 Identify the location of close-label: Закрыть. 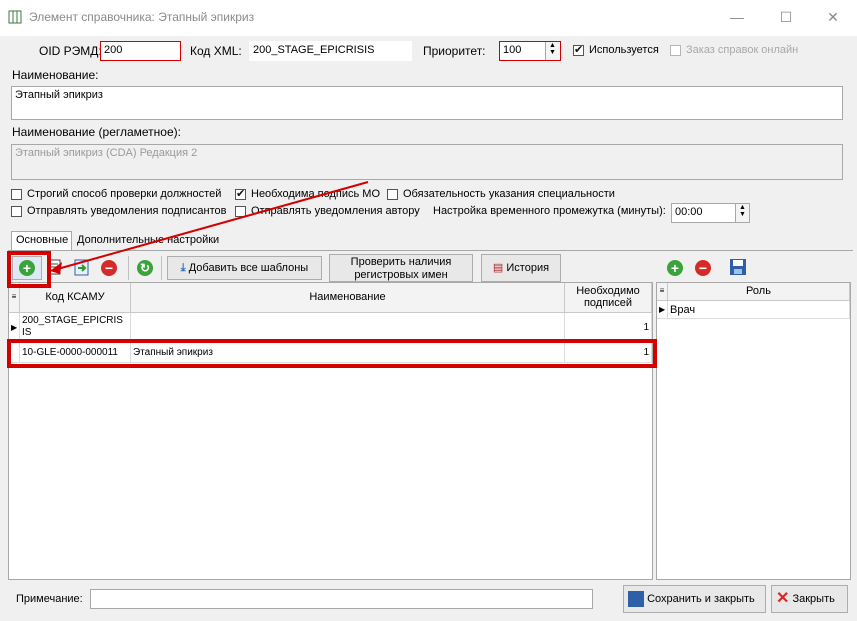
(813, 599).